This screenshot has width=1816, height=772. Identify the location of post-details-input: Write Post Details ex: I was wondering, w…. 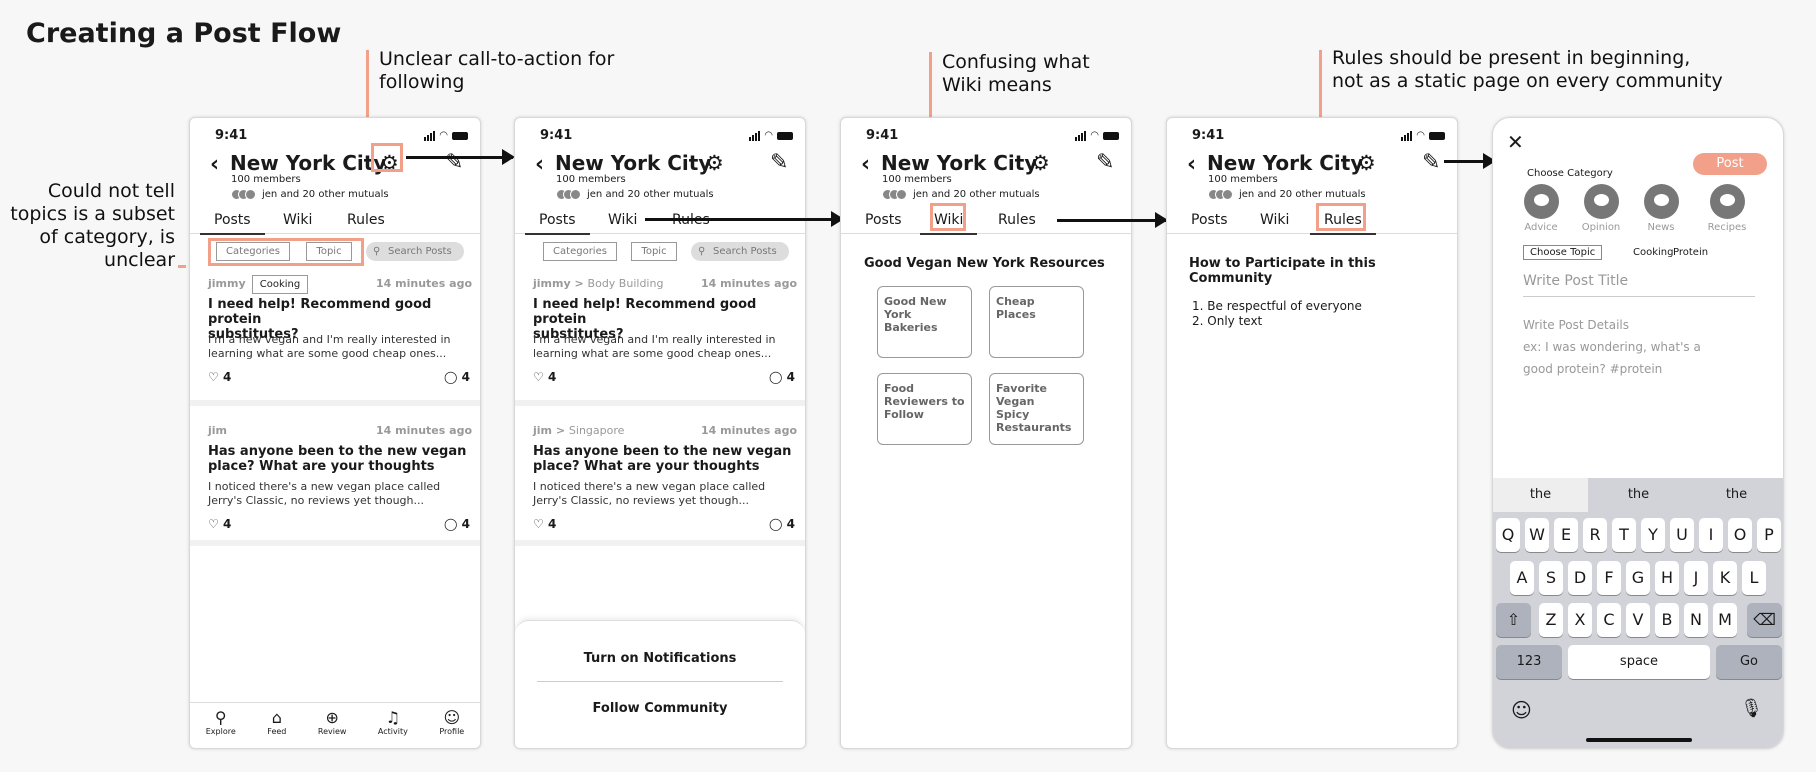
(1639, 347).